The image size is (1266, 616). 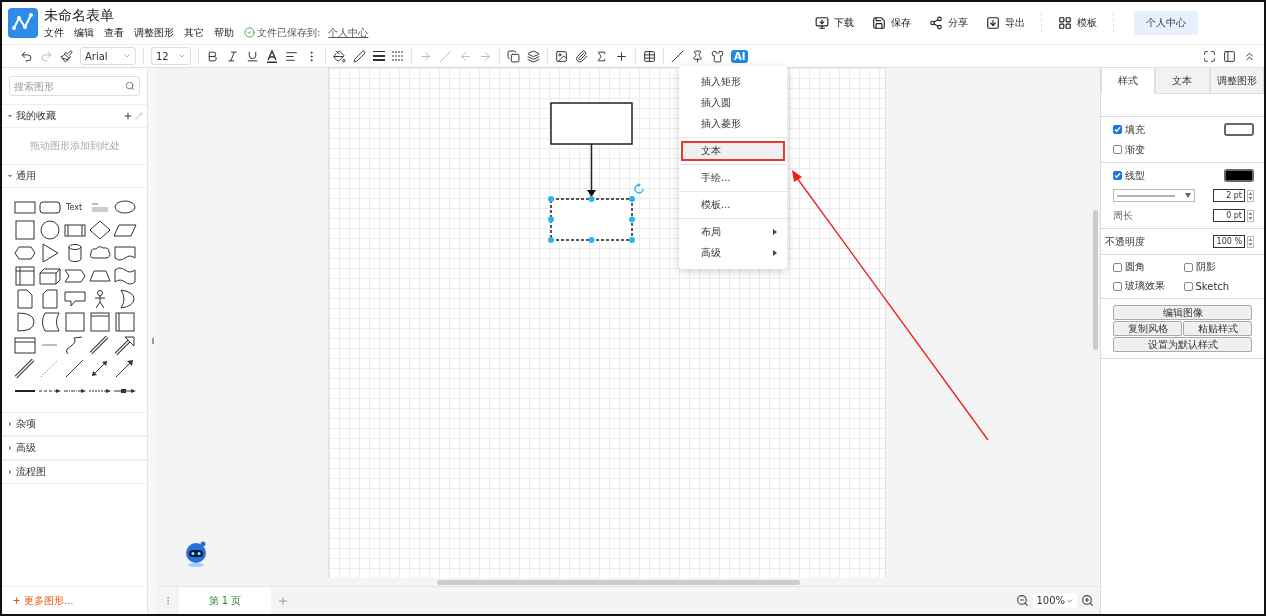 What do you see at coordinates (591, 123) in the screenshot?
I see `rectangle-shape` at bounding box center [591, 123].